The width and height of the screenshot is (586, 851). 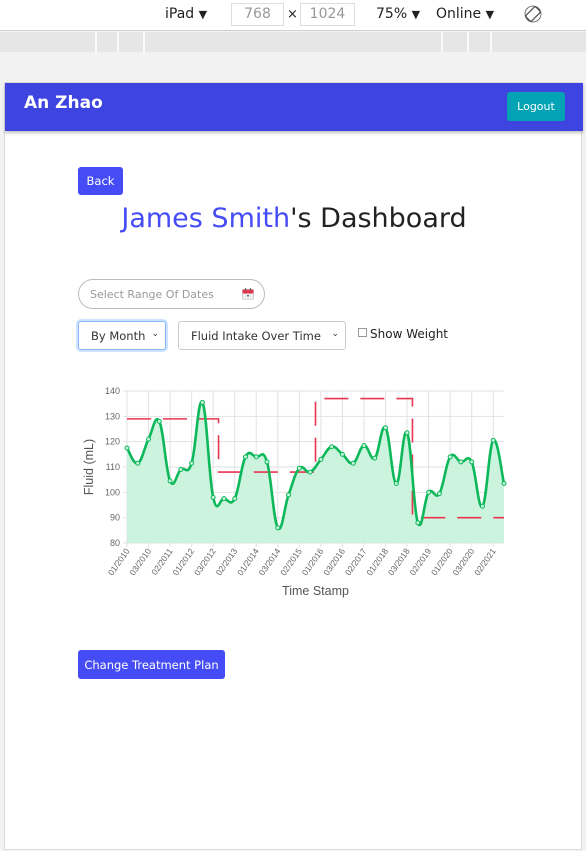 I want to click on metric-select: Fluid Intake Over Time ⌄, so click(x=262, y=335).